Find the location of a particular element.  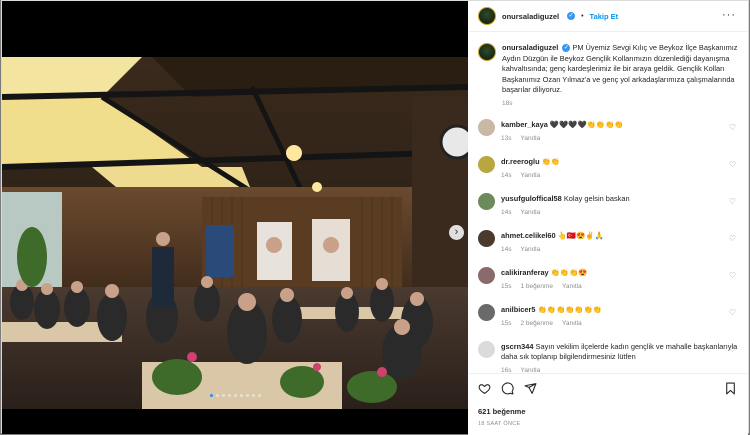

commenter-username: ahmet.celikel60 is located at coordinates (528, 235).